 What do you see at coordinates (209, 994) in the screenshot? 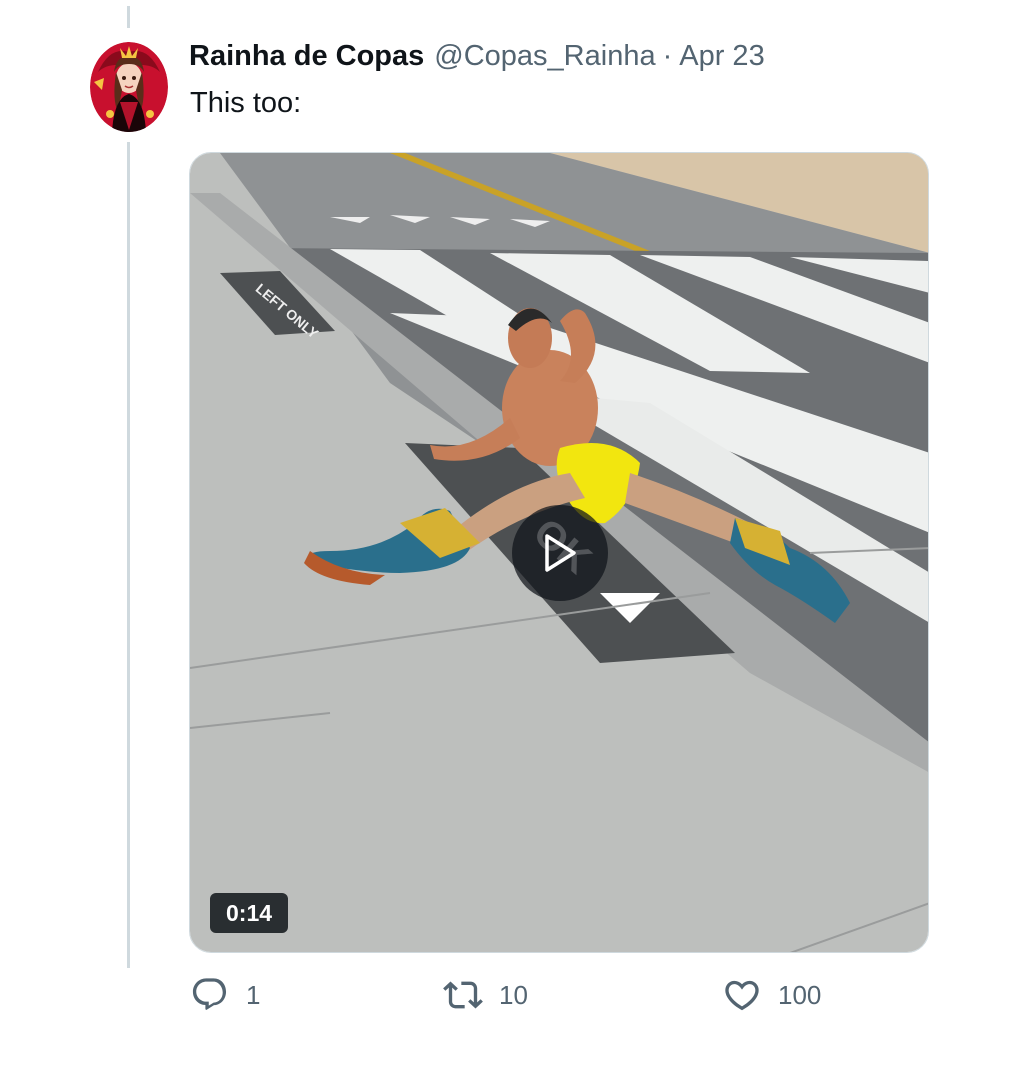
I see `reply-icon` at bounding box center [209, 994].